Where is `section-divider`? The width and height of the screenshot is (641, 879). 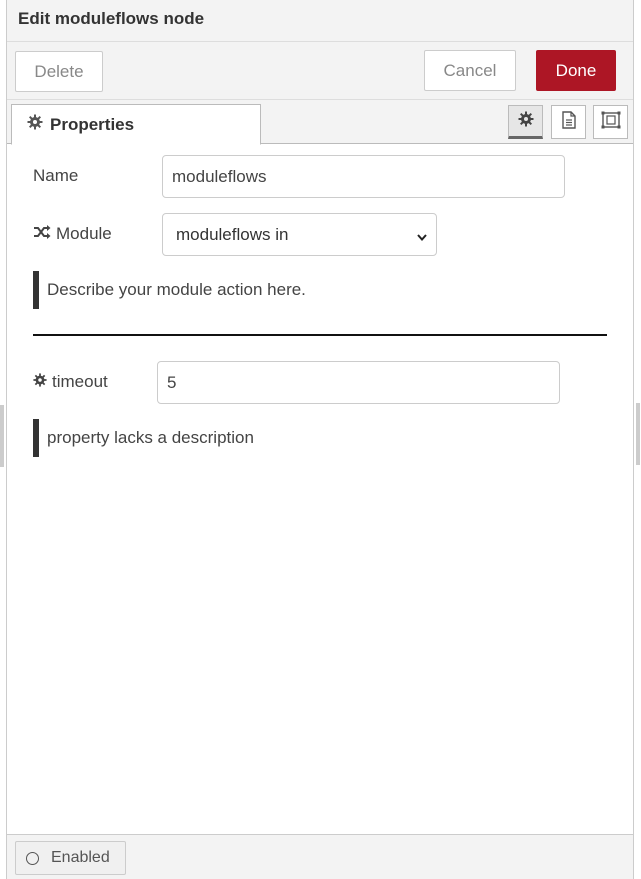
section-divider is located at coordinates (320, 335).